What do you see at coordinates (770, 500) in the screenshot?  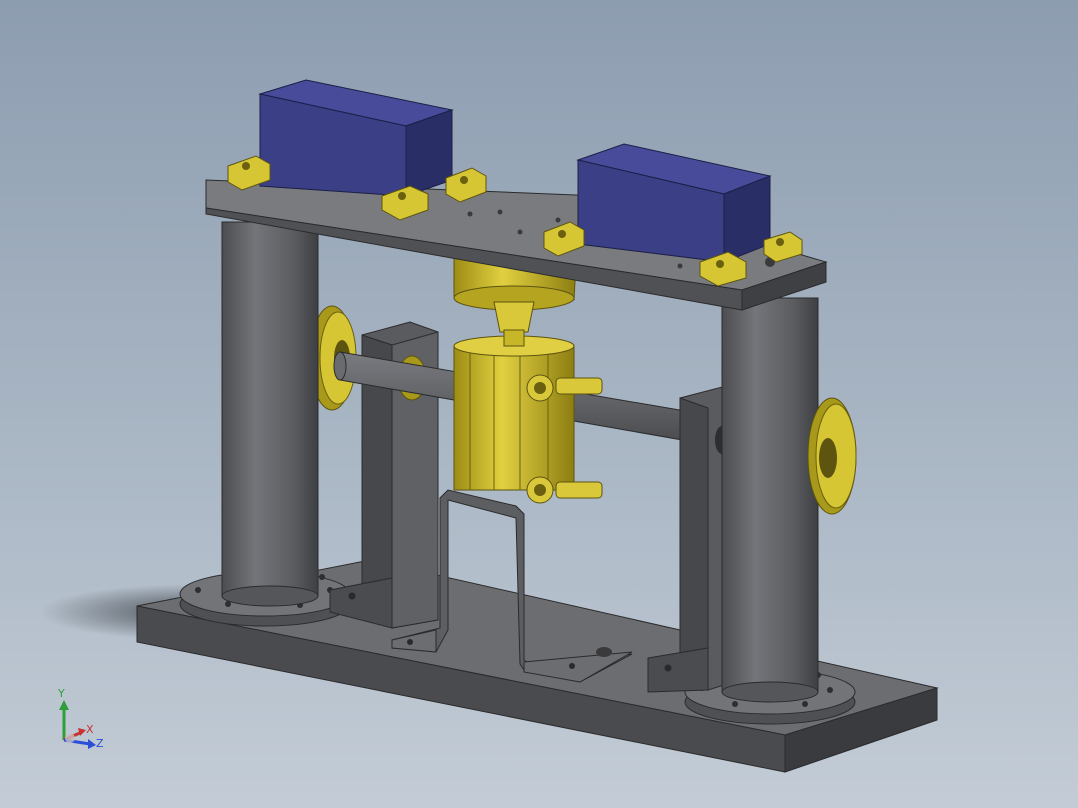 I see `right-column` at bounding box center [770, 500].